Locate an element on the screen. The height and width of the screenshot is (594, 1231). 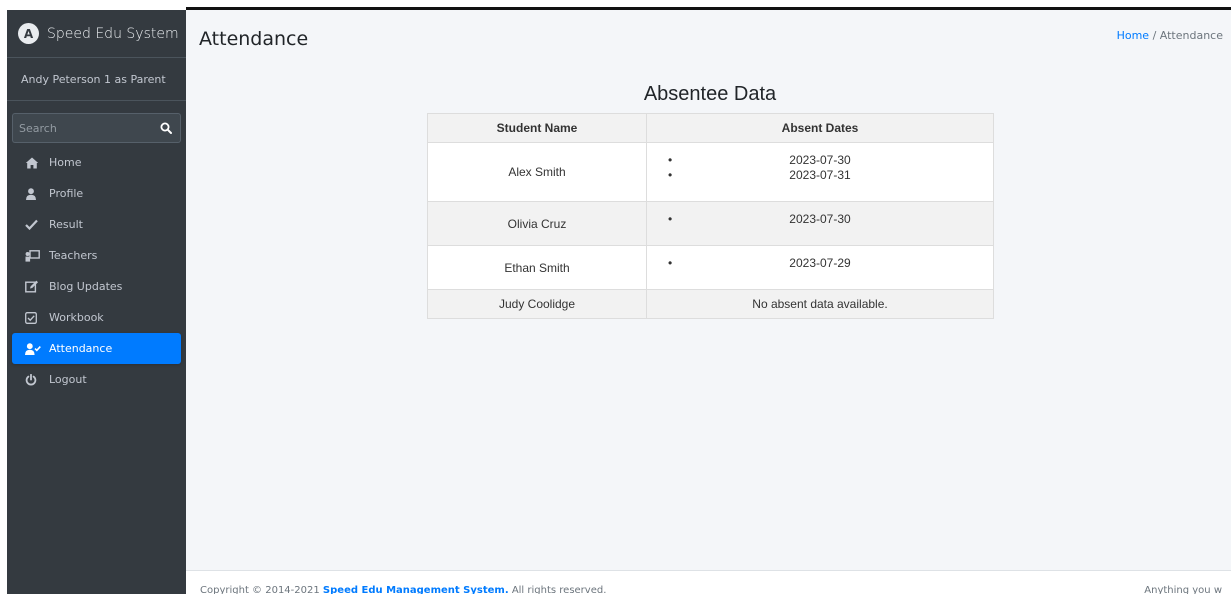
absent-date-item: 2023-07-29 is located at coordinates (820, 263).